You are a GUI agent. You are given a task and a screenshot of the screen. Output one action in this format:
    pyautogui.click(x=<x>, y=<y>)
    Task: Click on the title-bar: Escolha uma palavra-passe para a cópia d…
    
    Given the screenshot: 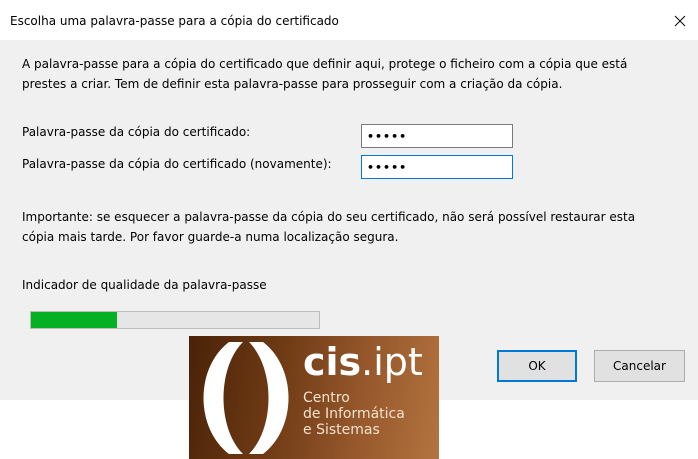 What is the action you would take?
    pyautogui.click(x=349, y=20)
    